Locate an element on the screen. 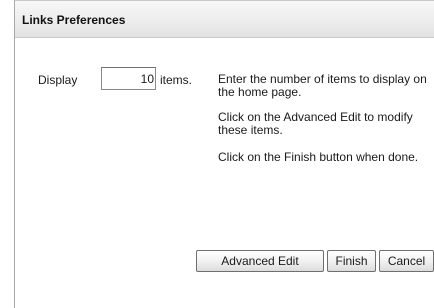 The image size is (434, 308). advanced-edit-button: Advanced Edit is located at coordinates (260, 261).